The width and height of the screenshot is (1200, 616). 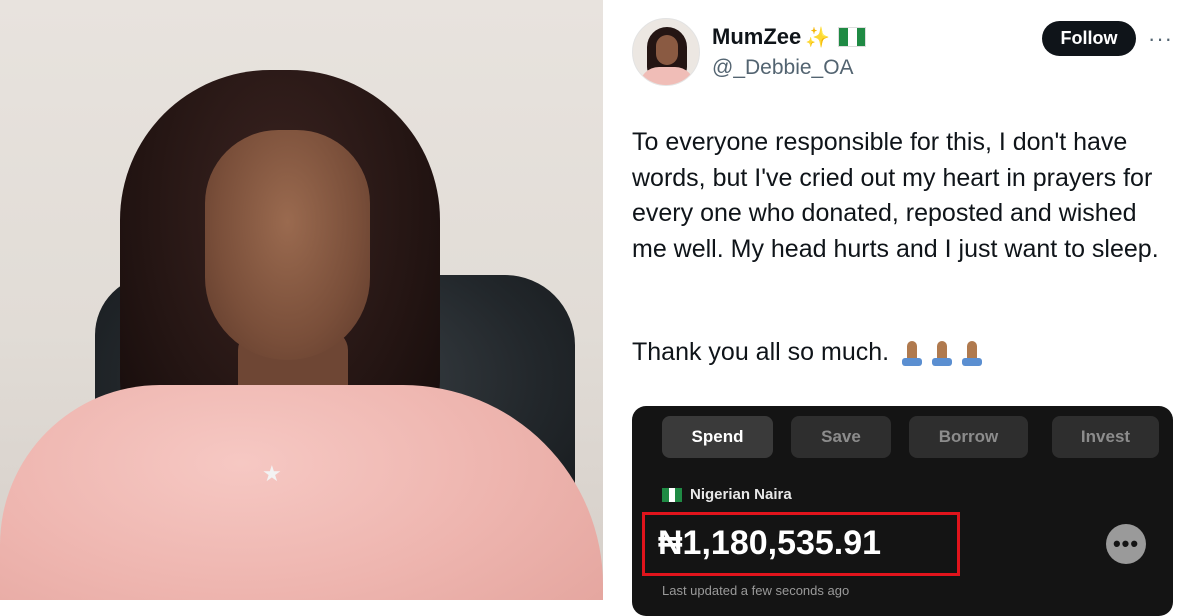 I want to click on tab-spend: Spend, so click(x=717, y=437).